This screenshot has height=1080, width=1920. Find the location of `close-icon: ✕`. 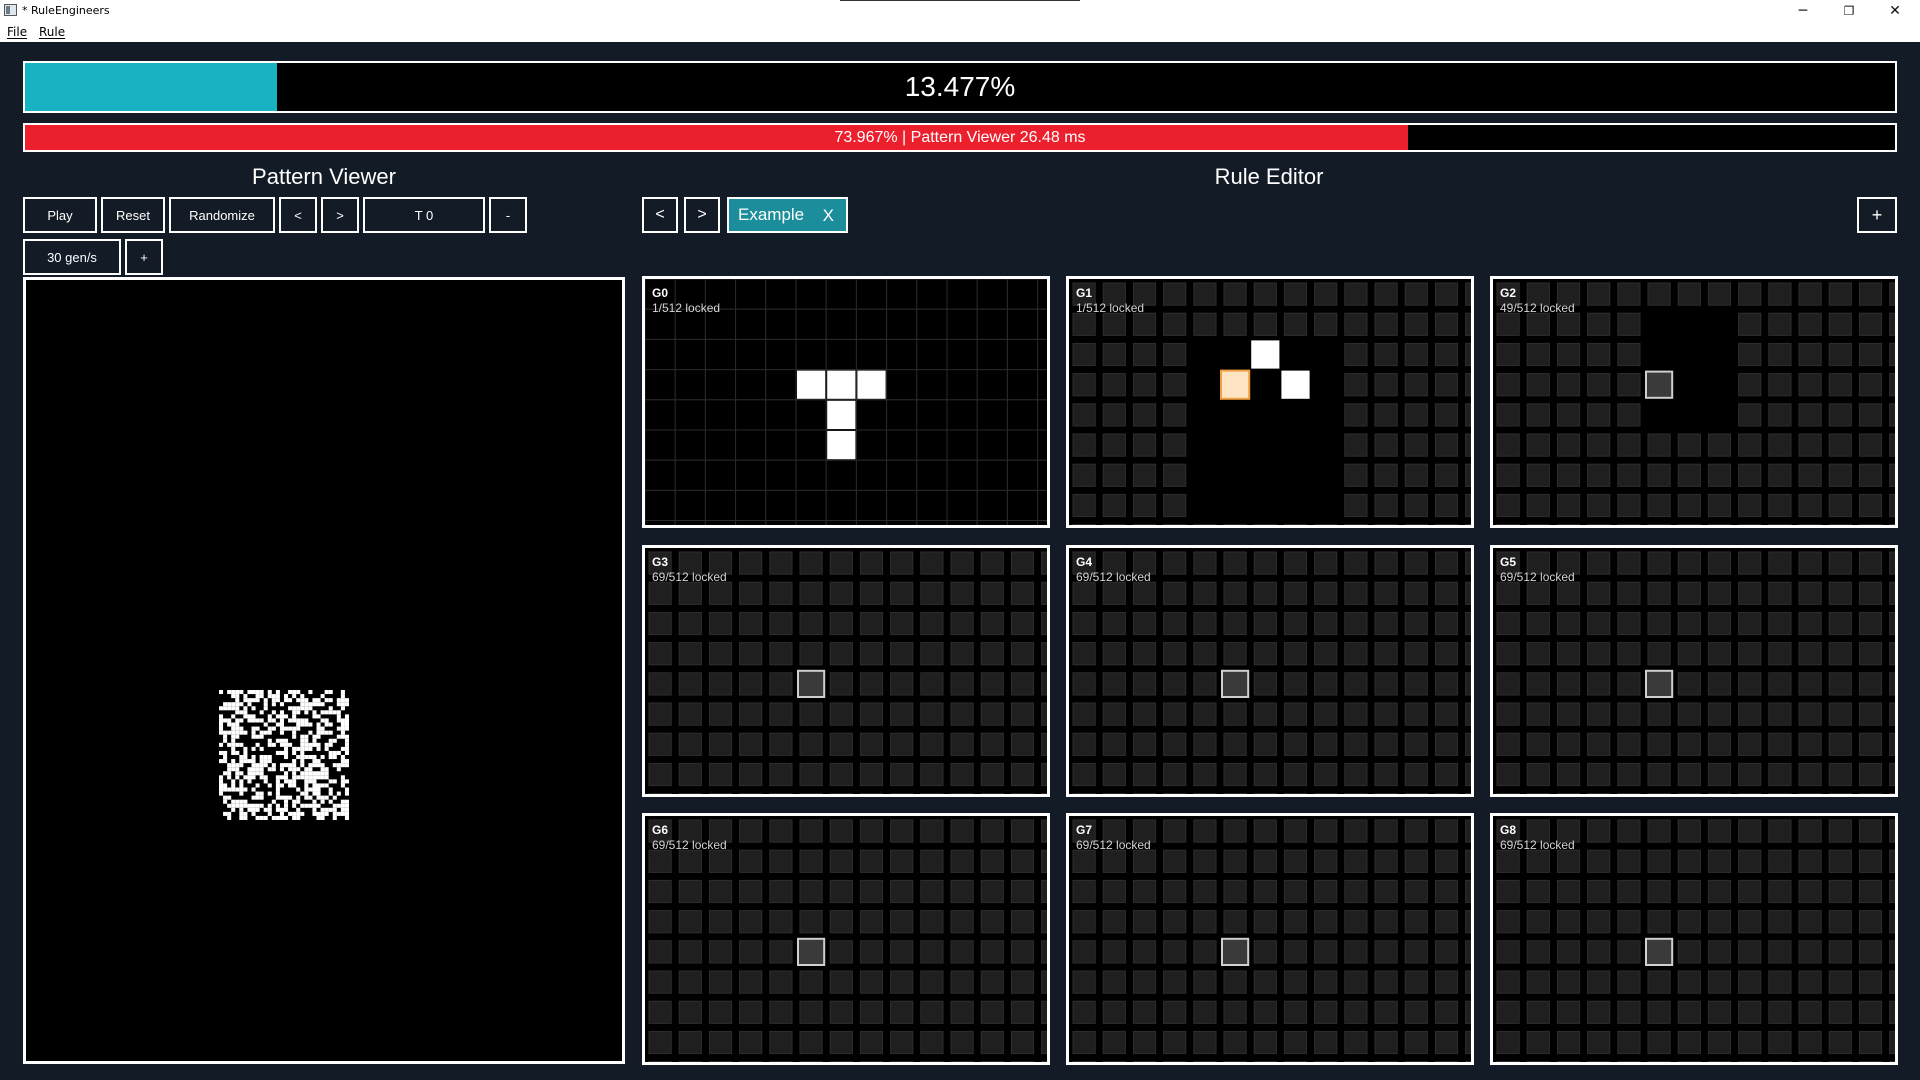

close-icon: ✕ is located at coordinates (1895, 11).